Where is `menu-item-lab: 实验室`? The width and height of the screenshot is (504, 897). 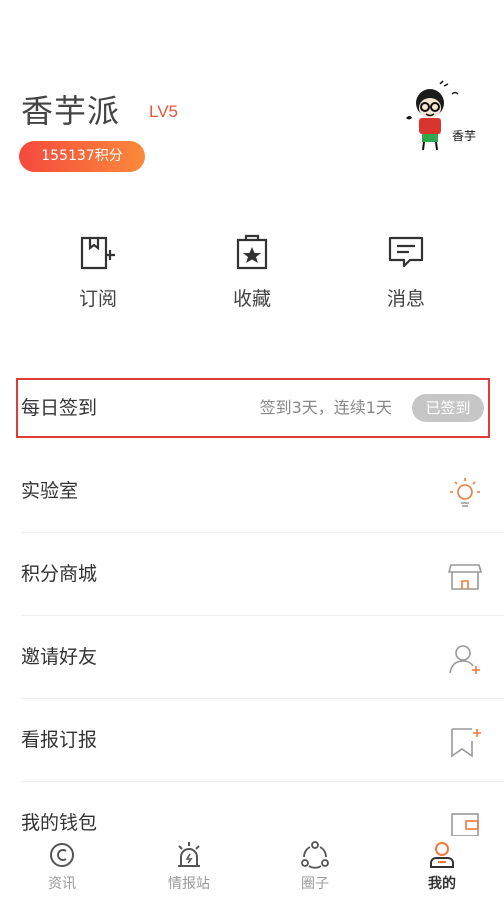
menu-item-lab: 实验室 is located at coordinates (252, 491).